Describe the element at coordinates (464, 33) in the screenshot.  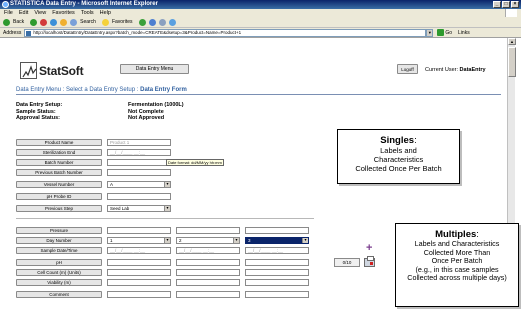
I see `links-button: Links` at that location.